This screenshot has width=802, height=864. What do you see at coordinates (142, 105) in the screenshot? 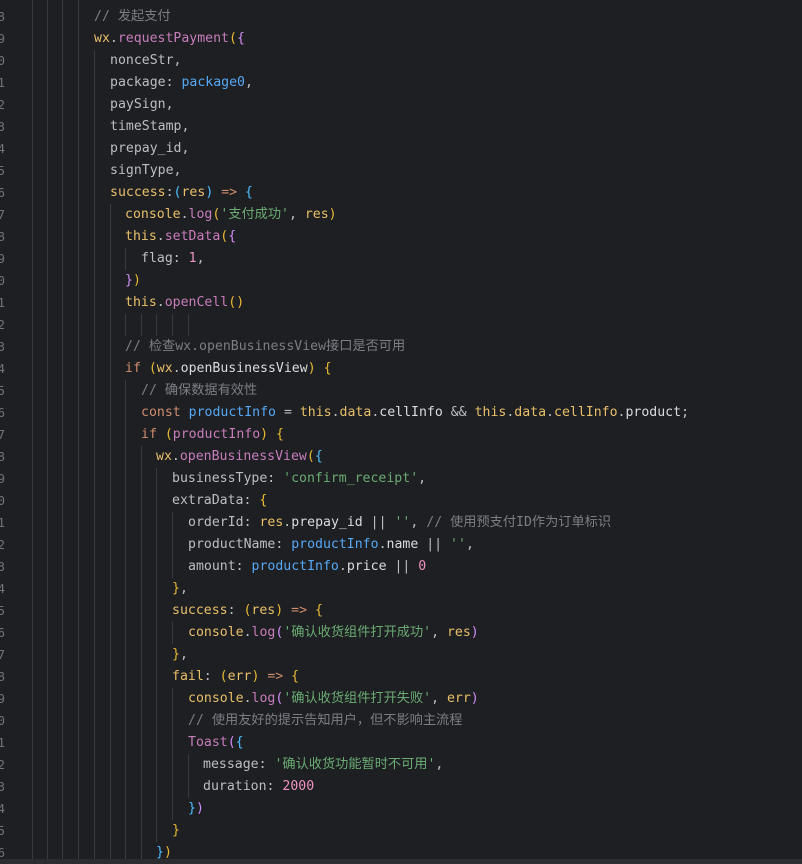
I see `code-line: paySign,` at bounding box center [142, 105].